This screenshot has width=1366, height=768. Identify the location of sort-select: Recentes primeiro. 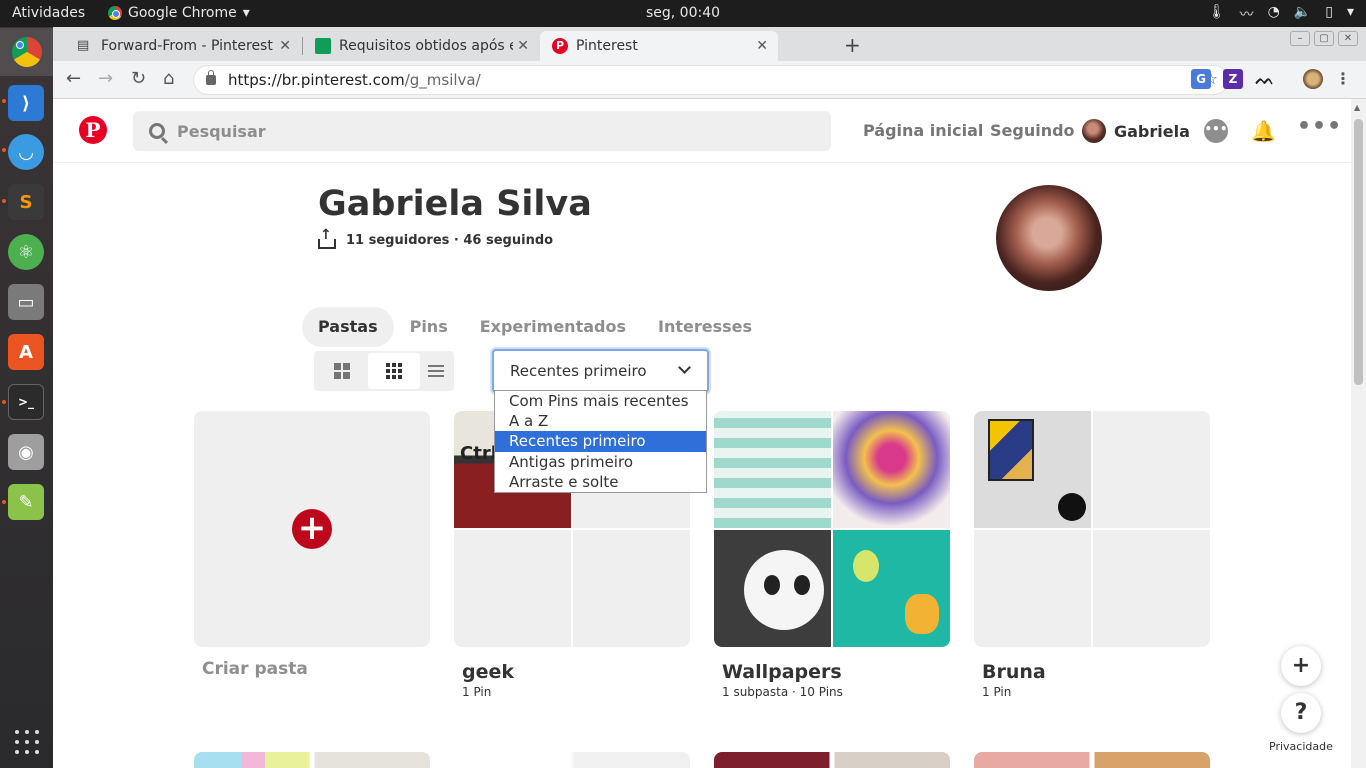
(600, 371).